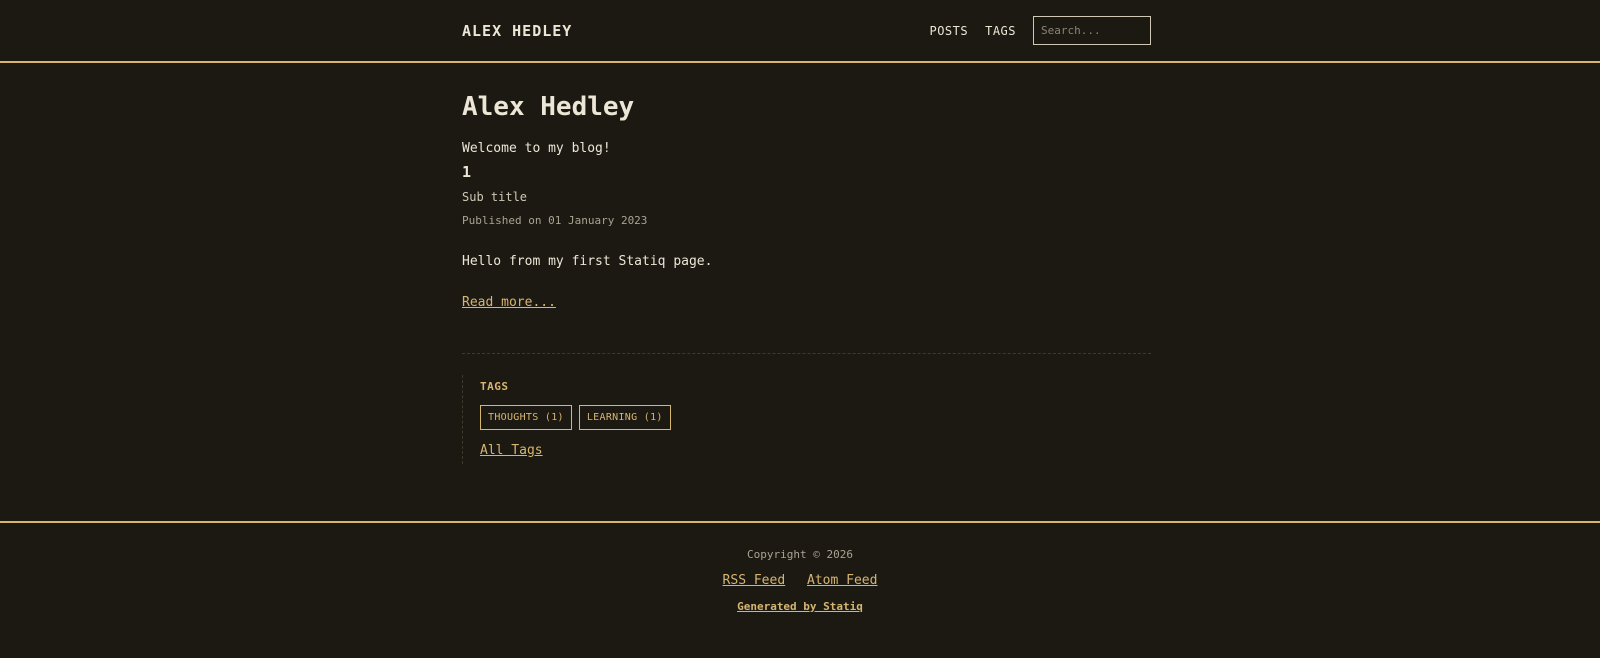 This screenshot has width=1600, height=658. What do you see at coordinates (948, 31) in the screenshot?
I see `nav-posts-link: POSTS` at bounding box center [948, 31].